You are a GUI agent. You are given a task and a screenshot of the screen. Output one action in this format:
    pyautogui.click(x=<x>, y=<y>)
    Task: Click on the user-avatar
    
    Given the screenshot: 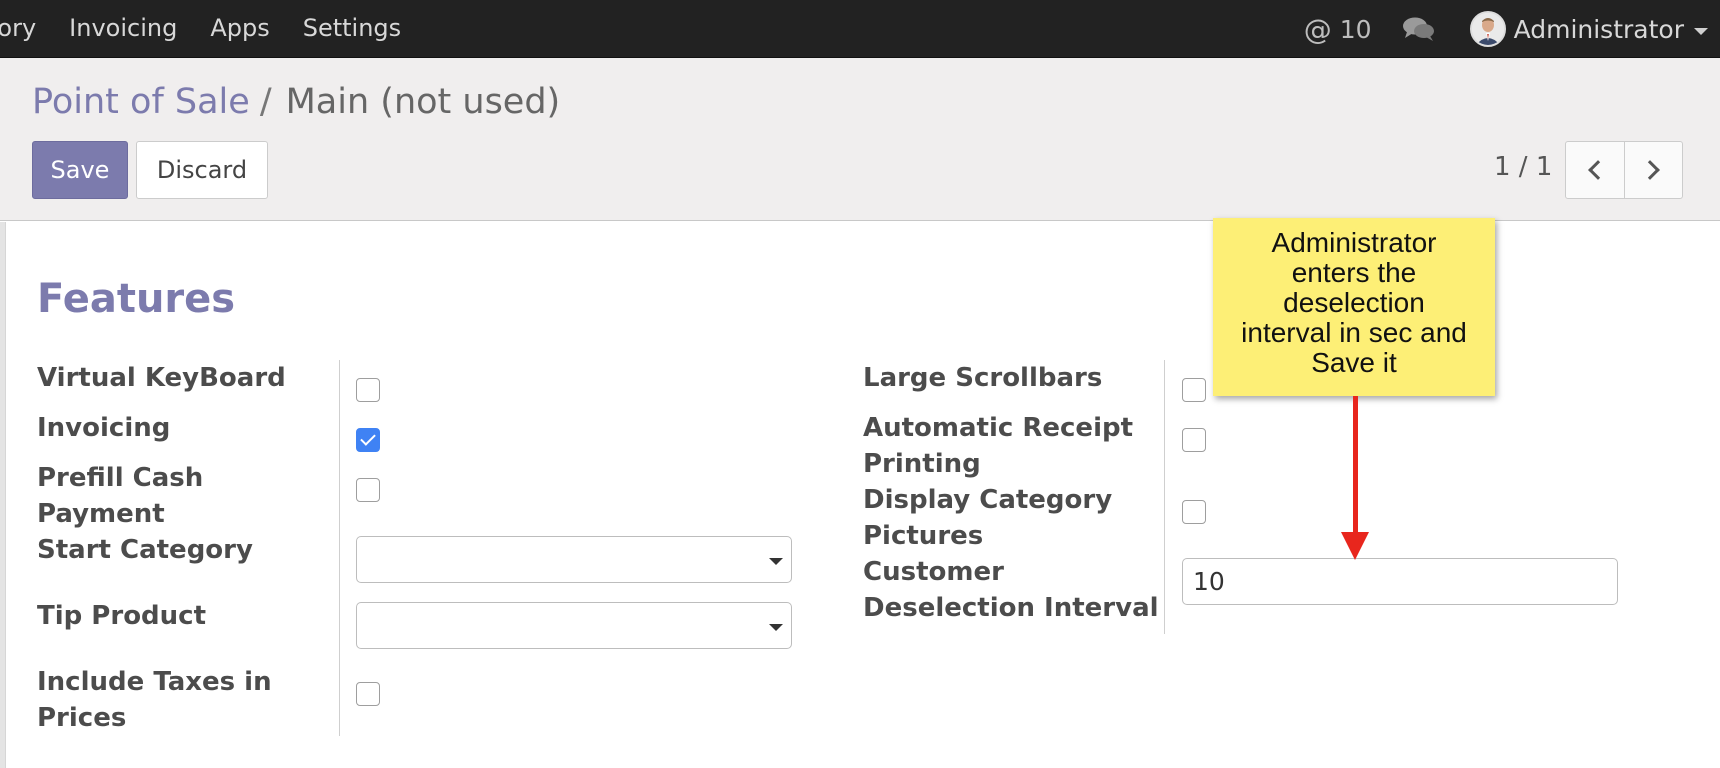 What is the action you would take?
    pyautogui.click(x=1487, y=29)
    